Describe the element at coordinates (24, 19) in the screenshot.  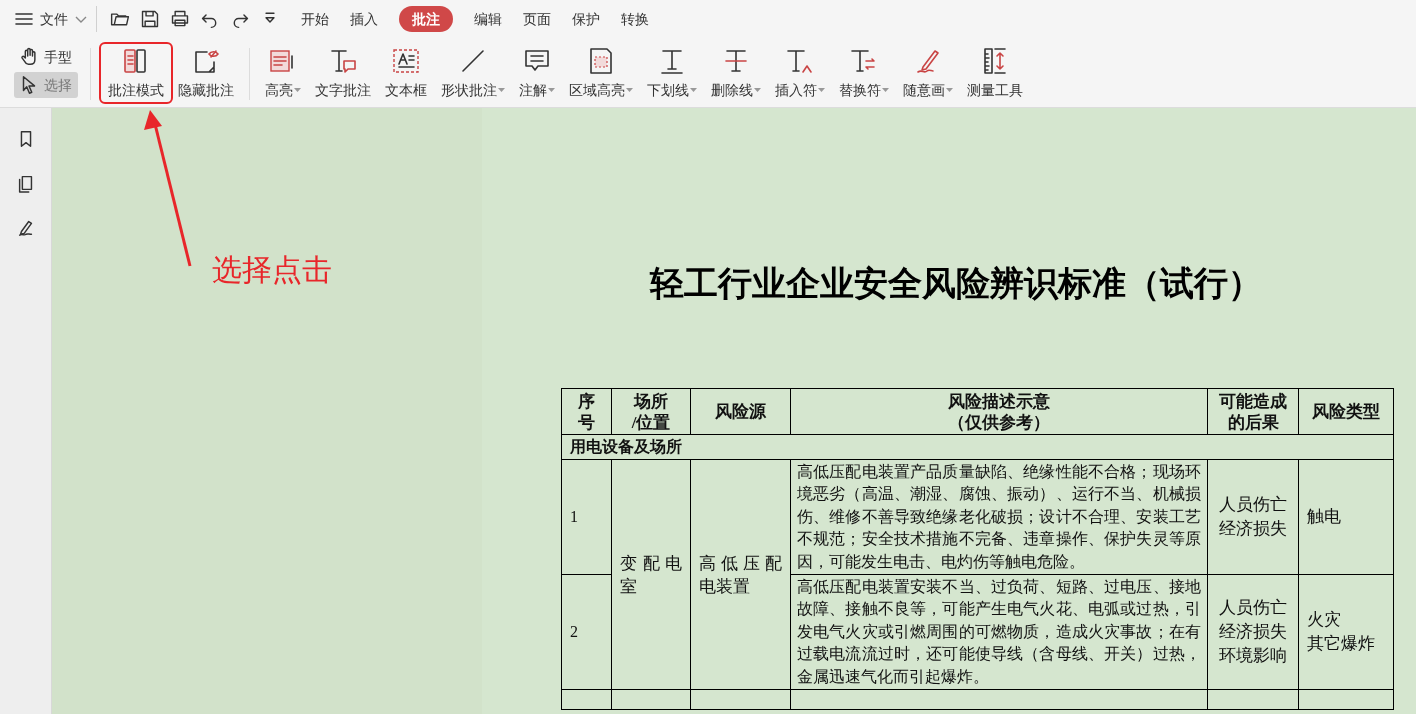
I see `menu-icon` at that location.